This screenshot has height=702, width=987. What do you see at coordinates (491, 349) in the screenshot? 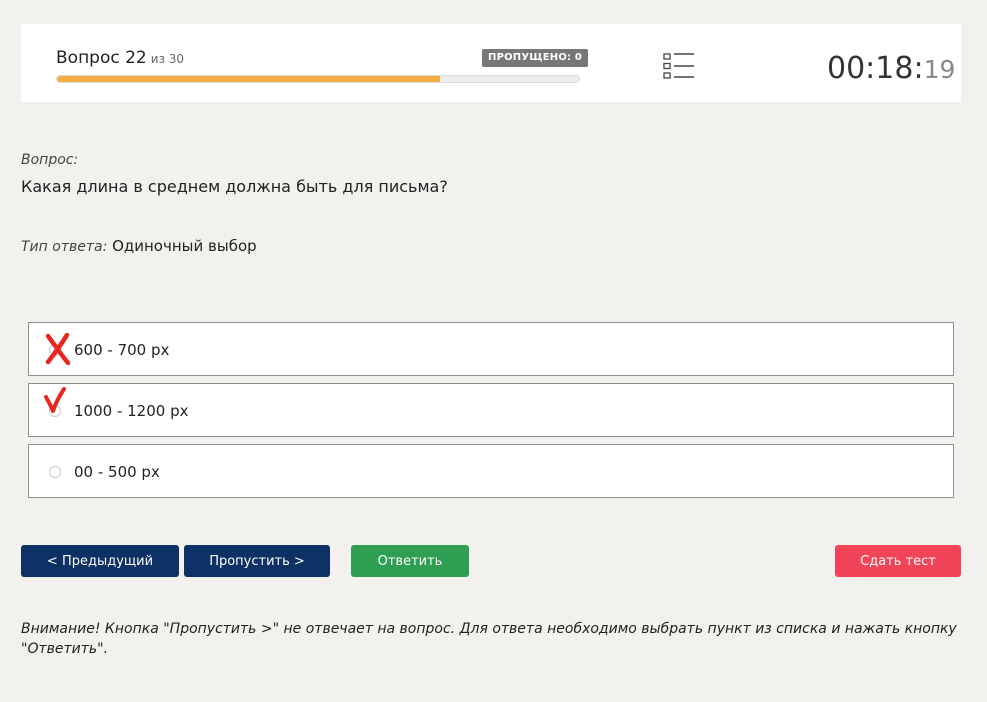
I see `answer-option-1: 600 - 700 px` at bounding box center [491, 349].